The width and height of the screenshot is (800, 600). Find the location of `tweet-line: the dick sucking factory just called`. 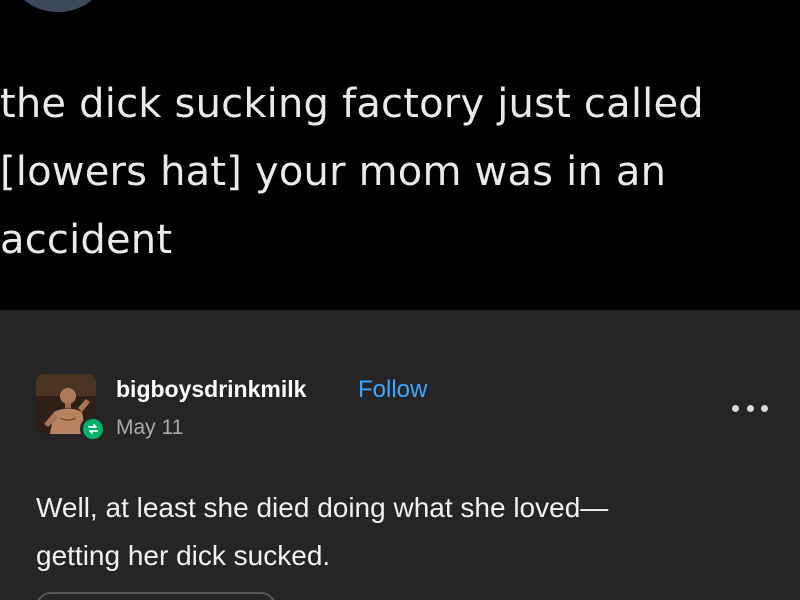

tweet-line: the dick sucking factory just called is located at coordinates (352, 104).